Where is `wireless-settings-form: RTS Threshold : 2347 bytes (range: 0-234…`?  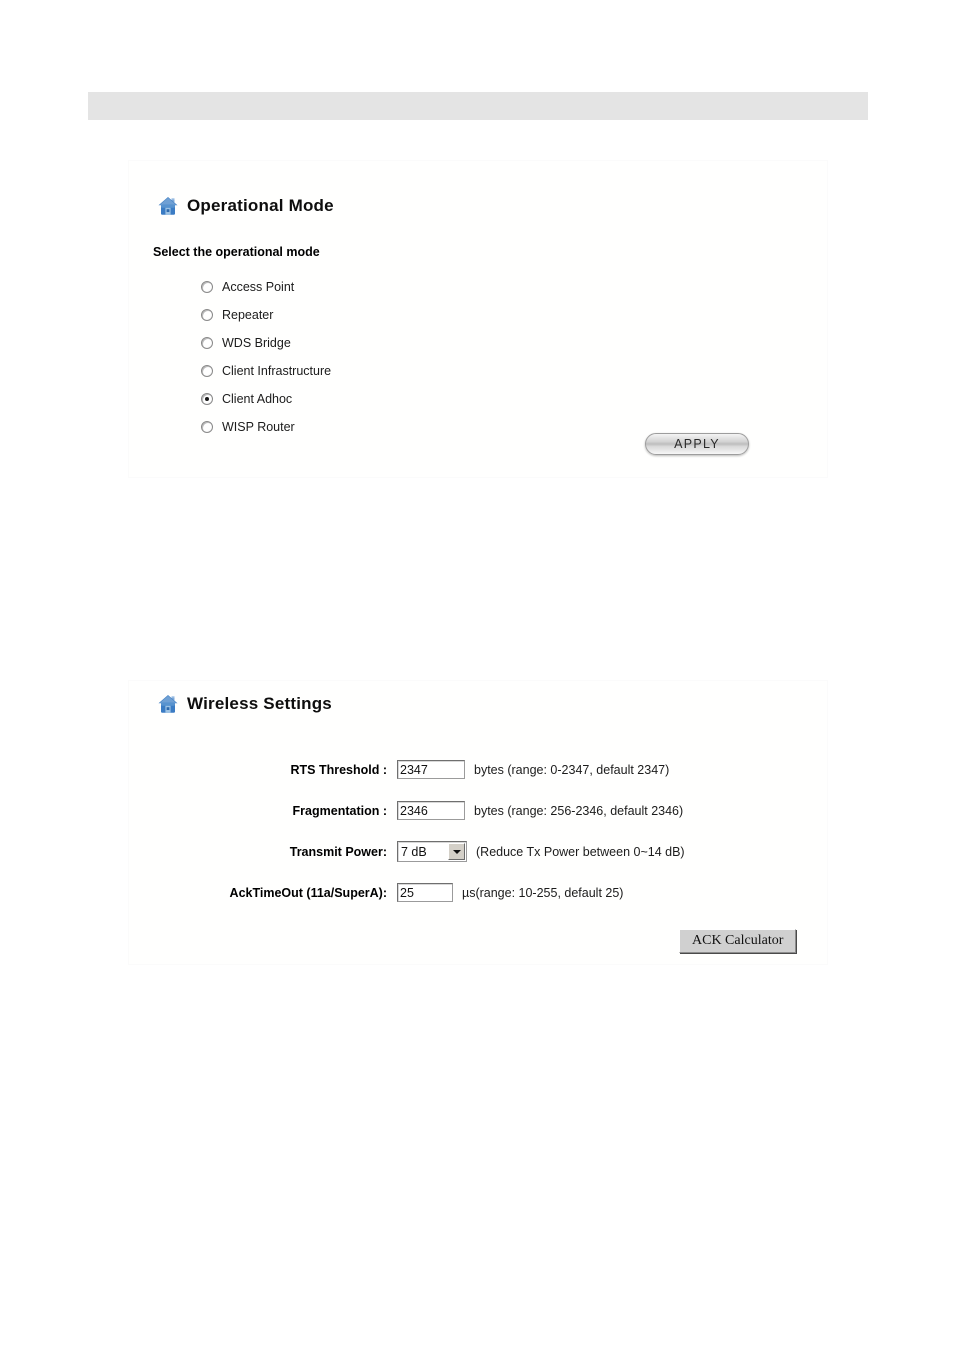
wireless-settings-form: RTS Threshold : 2347 bytes (range: 0-234… is located at coordinates (478, 831).